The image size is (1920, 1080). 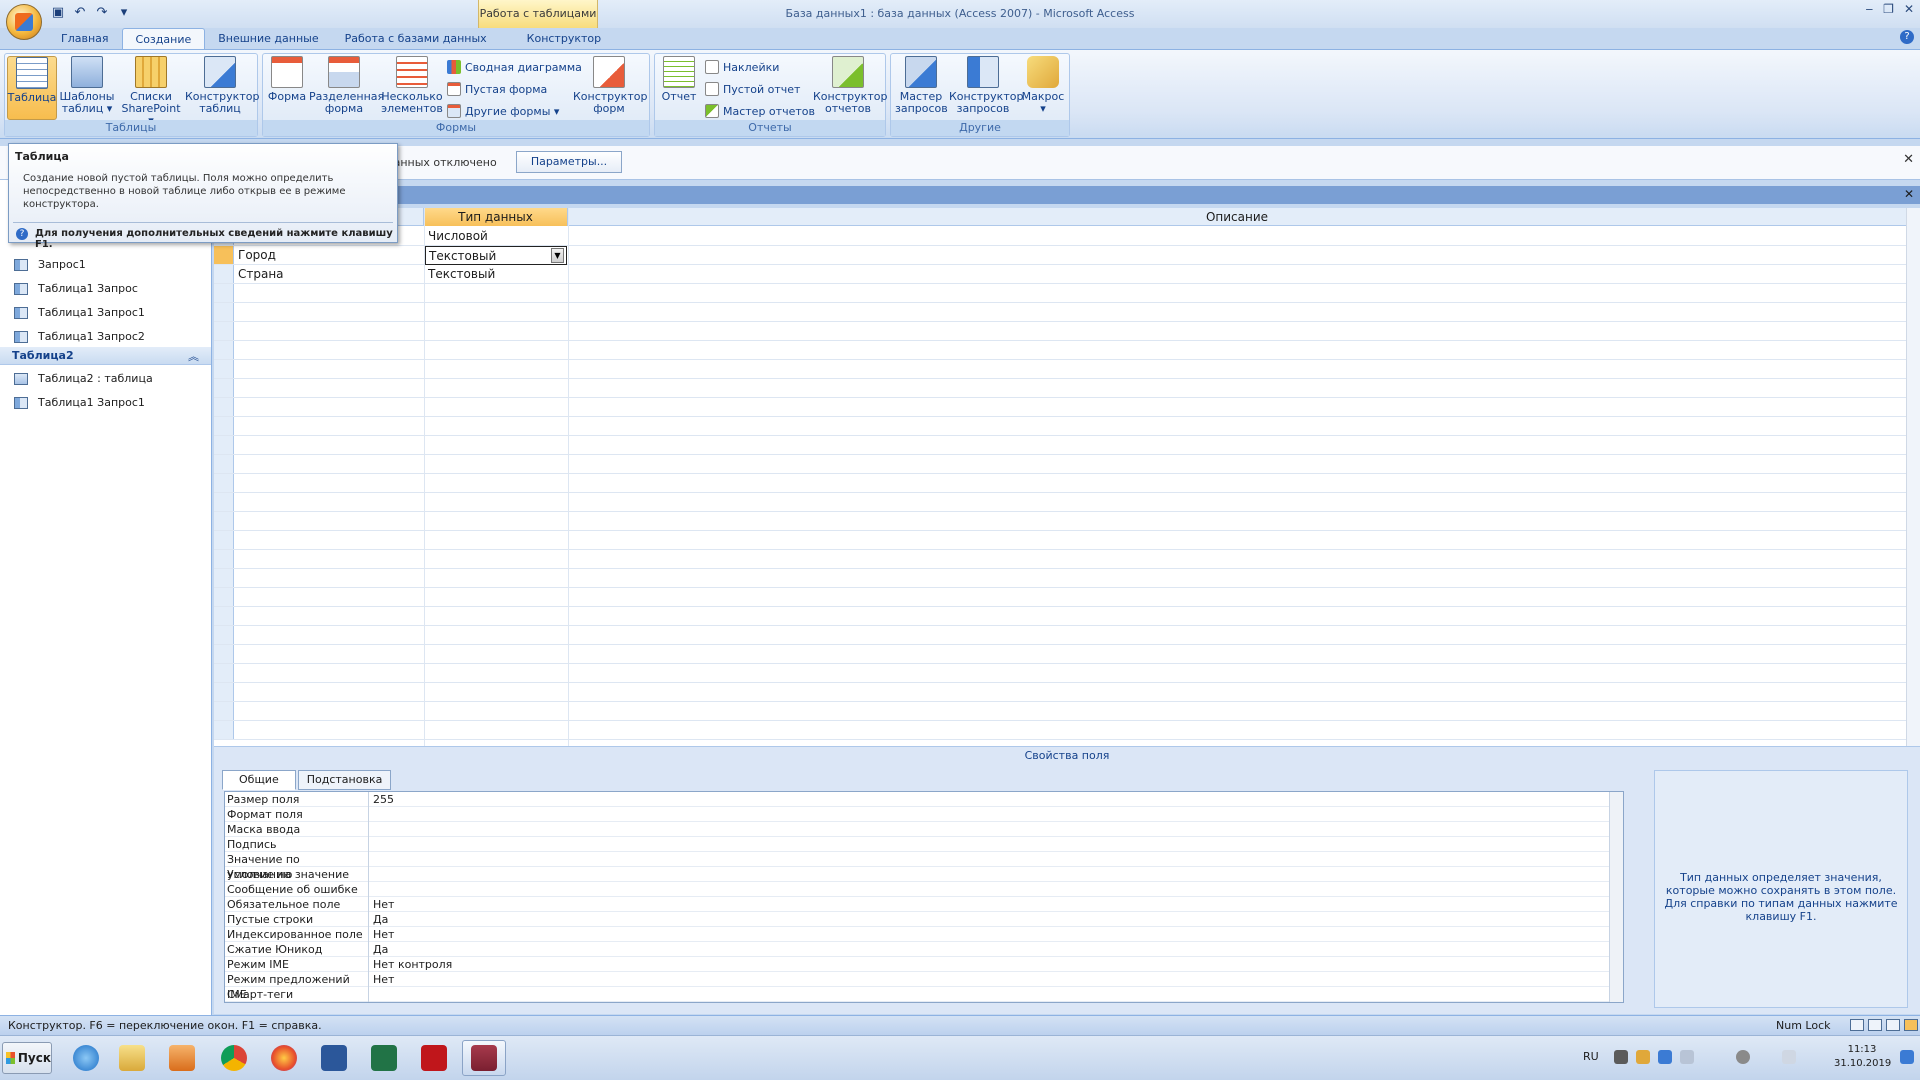 I want to click on tab-external-data: Внешние данные, so click(x=268, y=39).